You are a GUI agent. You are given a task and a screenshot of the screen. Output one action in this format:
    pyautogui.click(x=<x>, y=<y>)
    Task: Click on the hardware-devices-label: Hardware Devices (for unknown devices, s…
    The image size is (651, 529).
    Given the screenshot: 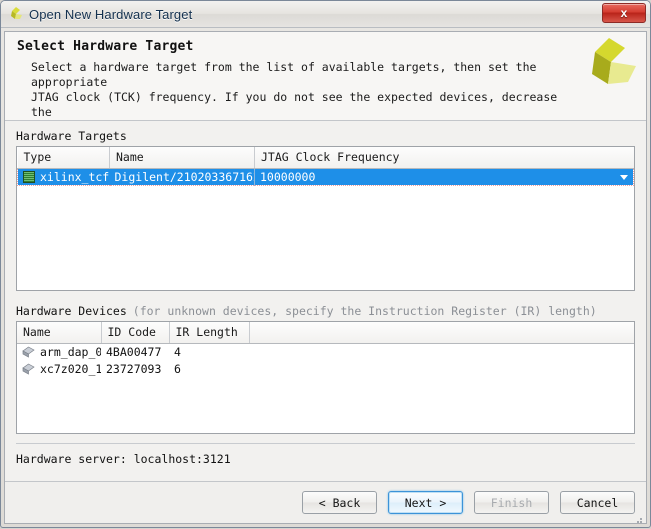 What is the action you would take?
    pyautogui.click(x=325, y=311)
    